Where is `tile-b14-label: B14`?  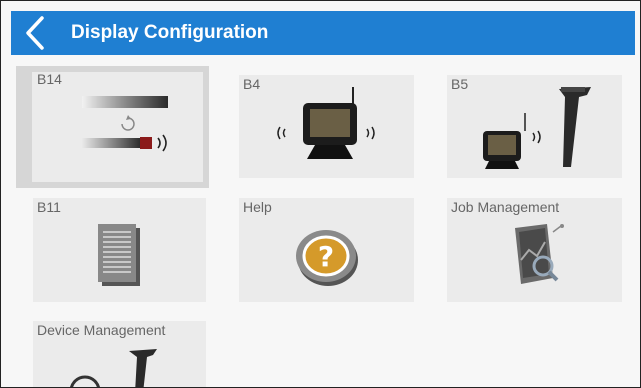 tile-b14-label: B14 is located at coordinates (49, 79).